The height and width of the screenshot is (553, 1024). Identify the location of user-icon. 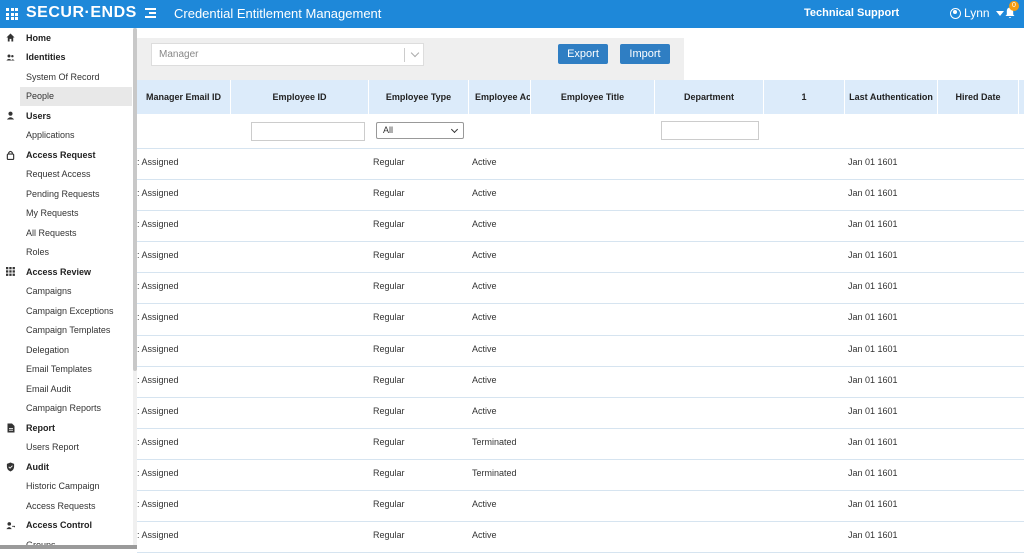
(10, 115).